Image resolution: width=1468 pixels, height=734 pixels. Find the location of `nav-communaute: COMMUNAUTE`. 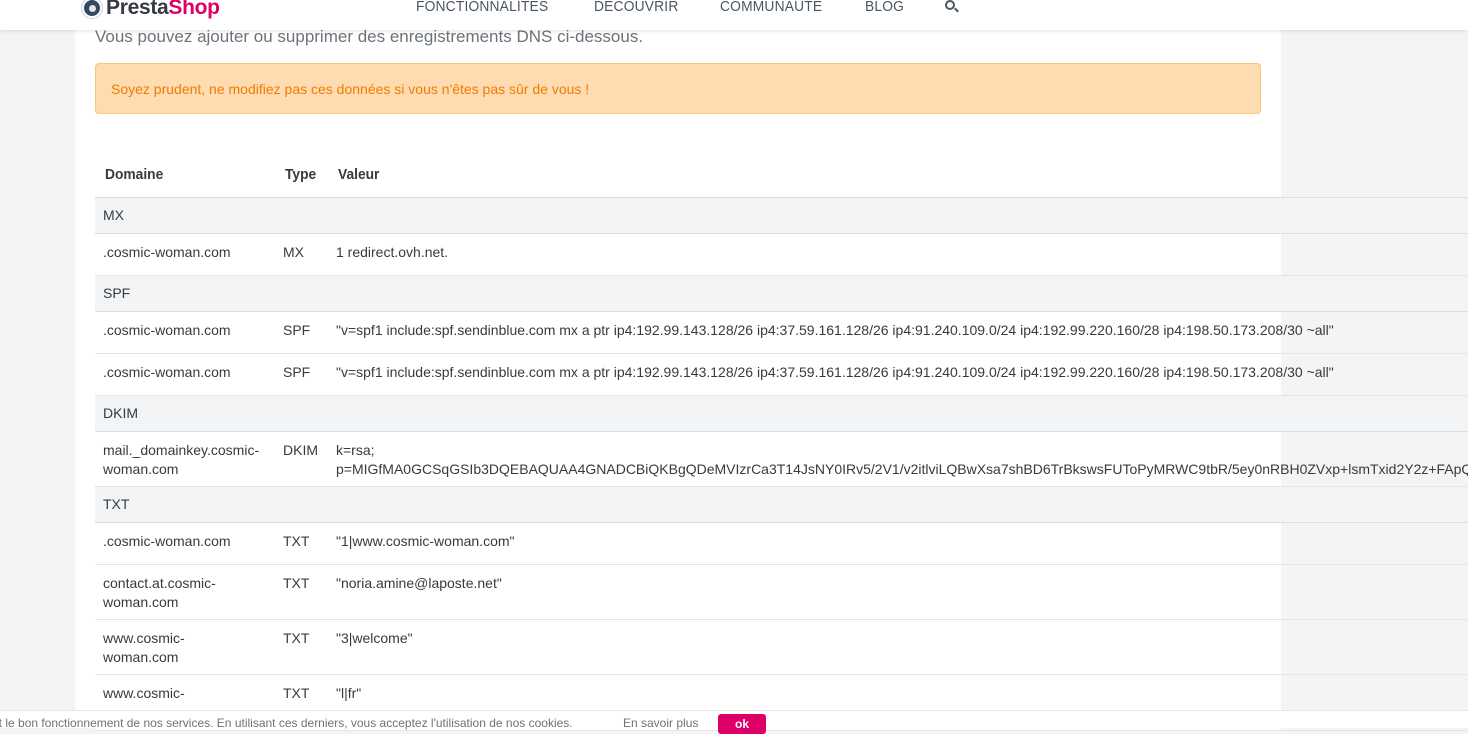

nav-communaute: COMMUNAUTE is located at coordinates (771, 7).